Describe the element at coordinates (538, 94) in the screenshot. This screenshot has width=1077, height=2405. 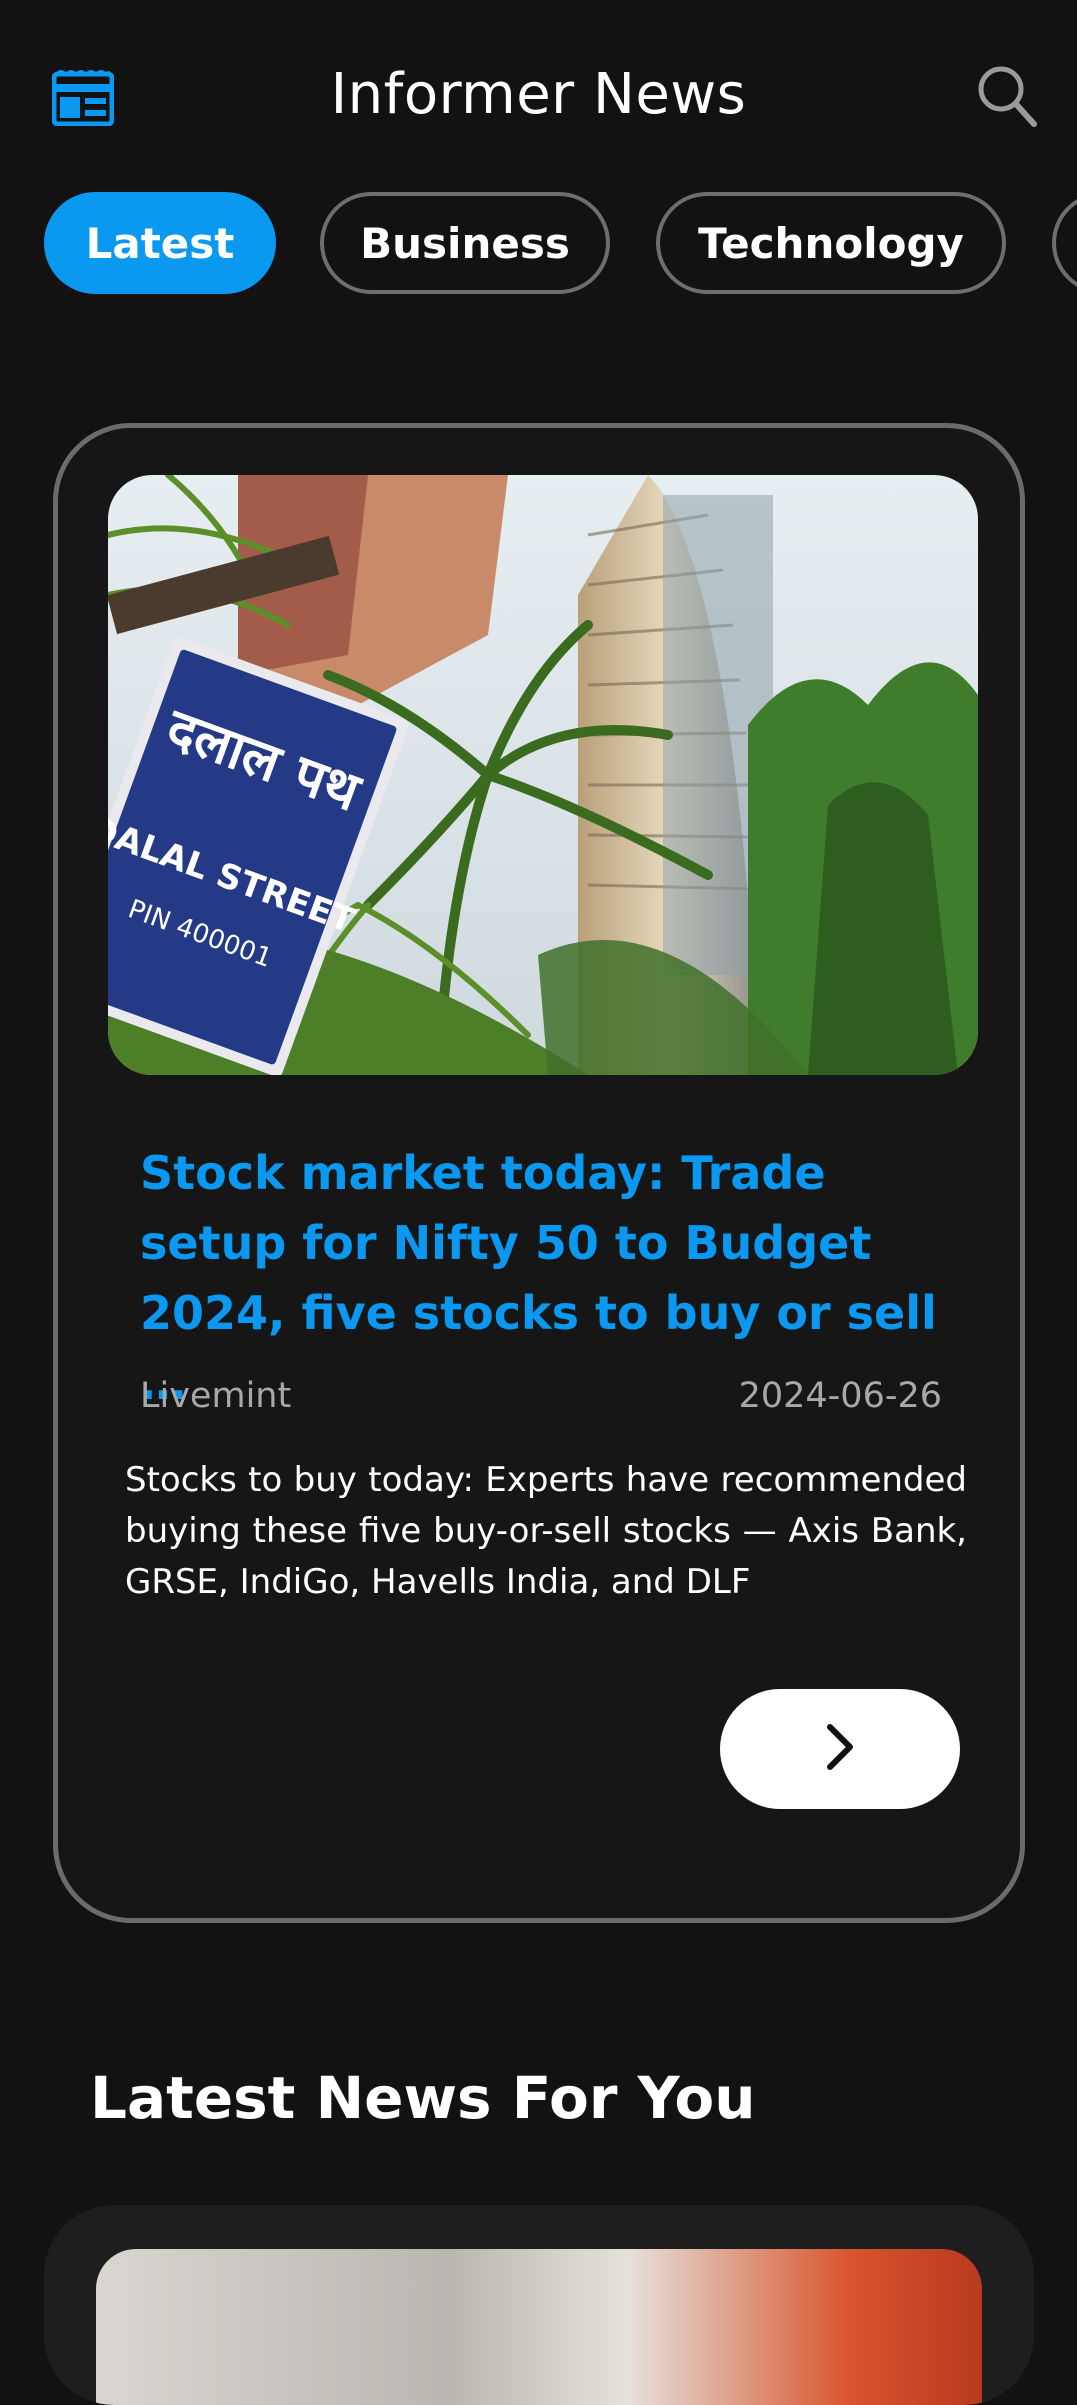
I see `app-title: Informer News` at that location.